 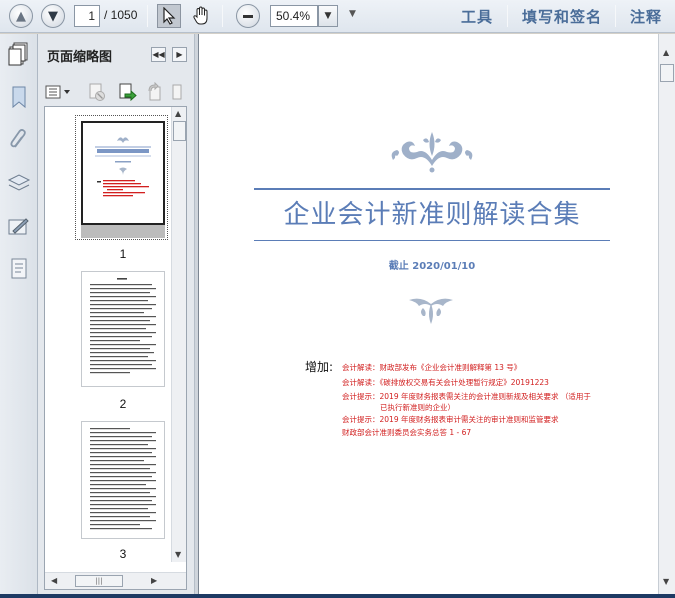 I want to click on added-item: 会计解读：《碳排放权交易有关会计处理暂行规定》20191223, so click(x=445, y=382).